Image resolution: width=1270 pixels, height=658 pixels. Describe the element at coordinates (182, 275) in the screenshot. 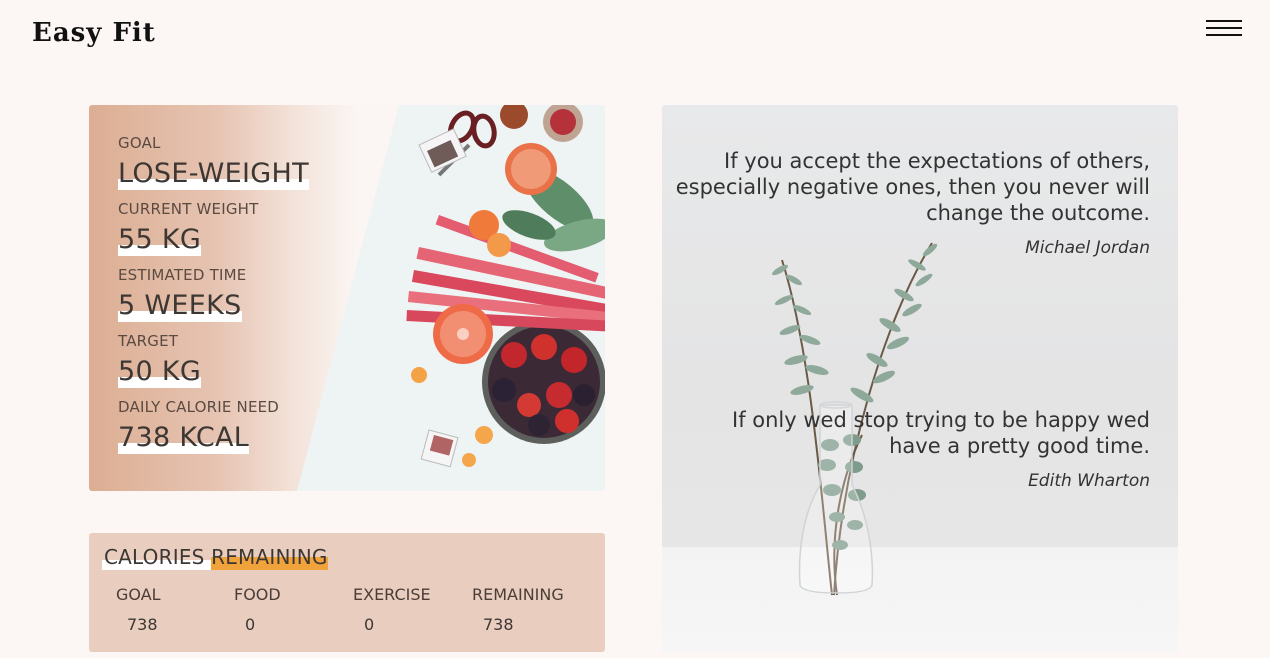

I see `estimated-time-label: ESTIMATED TIME` at that location.